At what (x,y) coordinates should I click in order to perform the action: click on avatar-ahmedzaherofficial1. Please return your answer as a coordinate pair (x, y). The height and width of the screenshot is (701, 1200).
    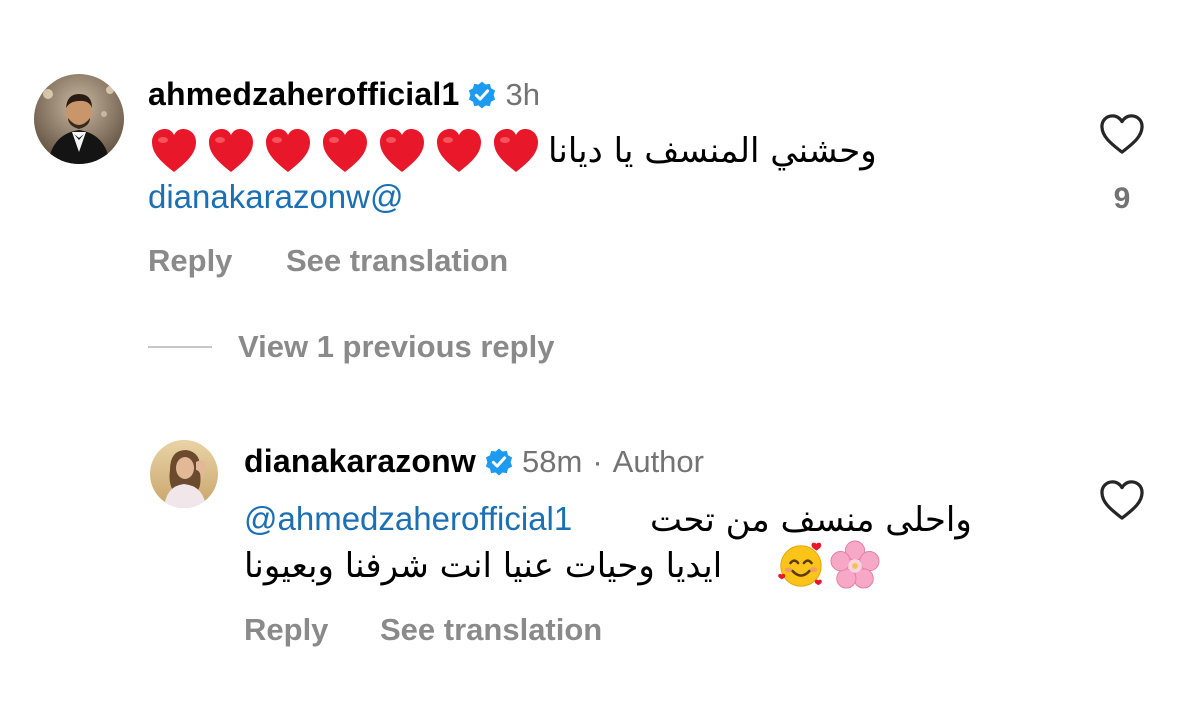
    Looking at the image, I should click on (79, 119).